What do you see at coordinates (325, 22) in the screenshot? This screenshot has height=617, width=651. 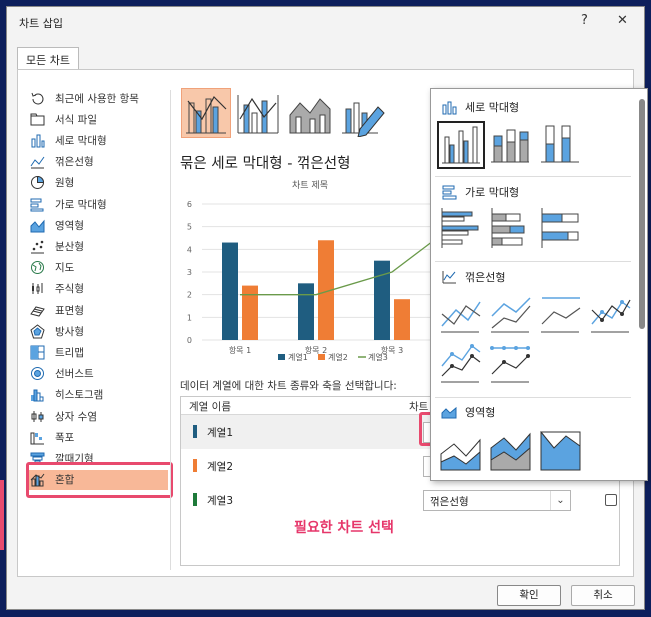 I see `title-bar: 차트 삽입 ? ✕` at bounding box center [325, 22].